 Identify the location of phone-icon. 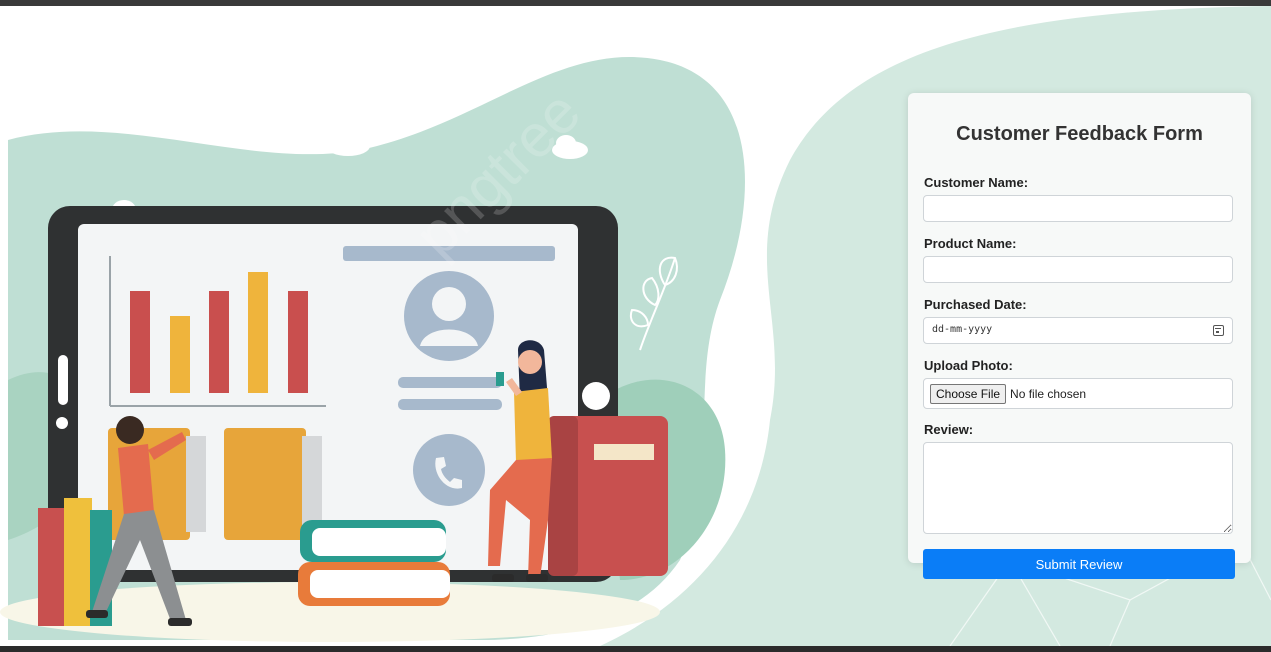
(449, 470).